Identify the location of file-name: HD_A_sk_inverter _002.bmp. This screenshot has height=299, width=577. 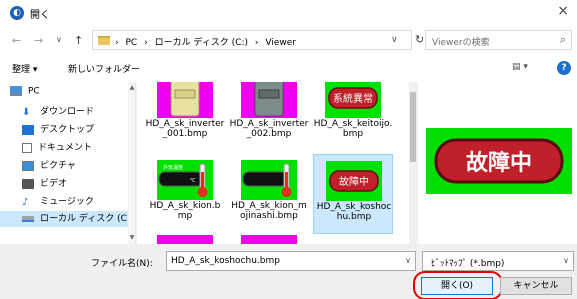
(269, 129).